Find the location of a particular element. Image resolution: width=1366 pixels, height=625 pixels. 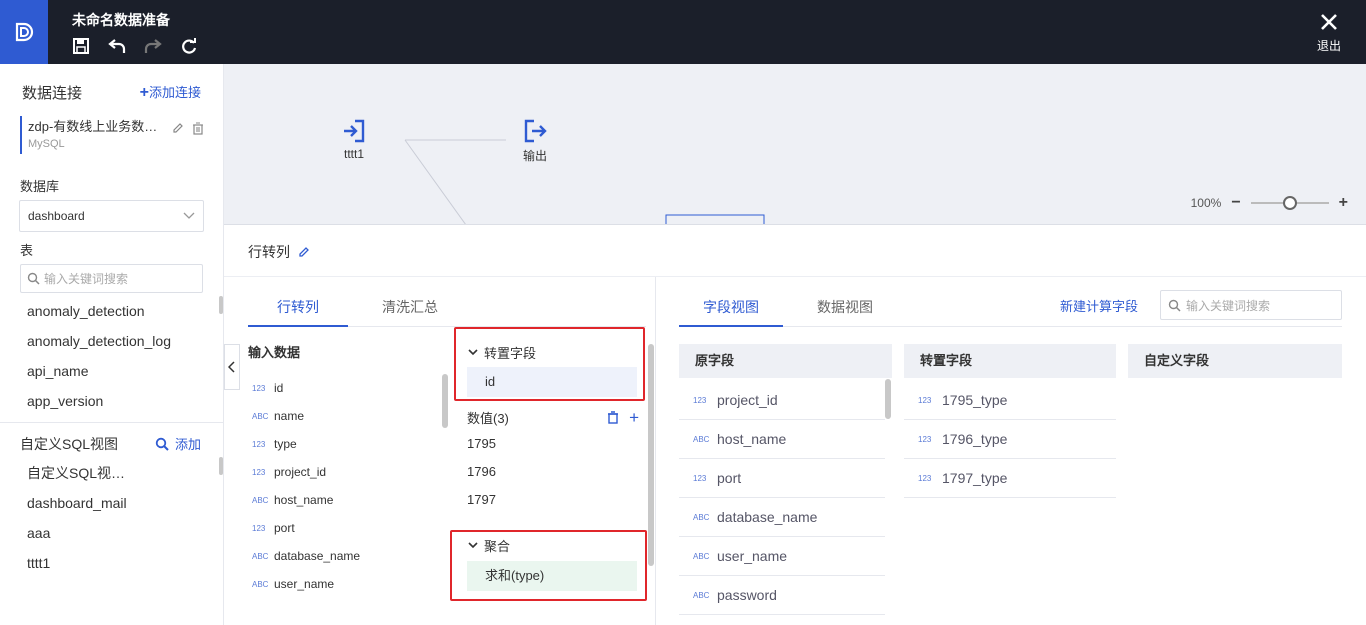

tab-clean-summary: 清洗汇总 is located at coordinates (410, 309).